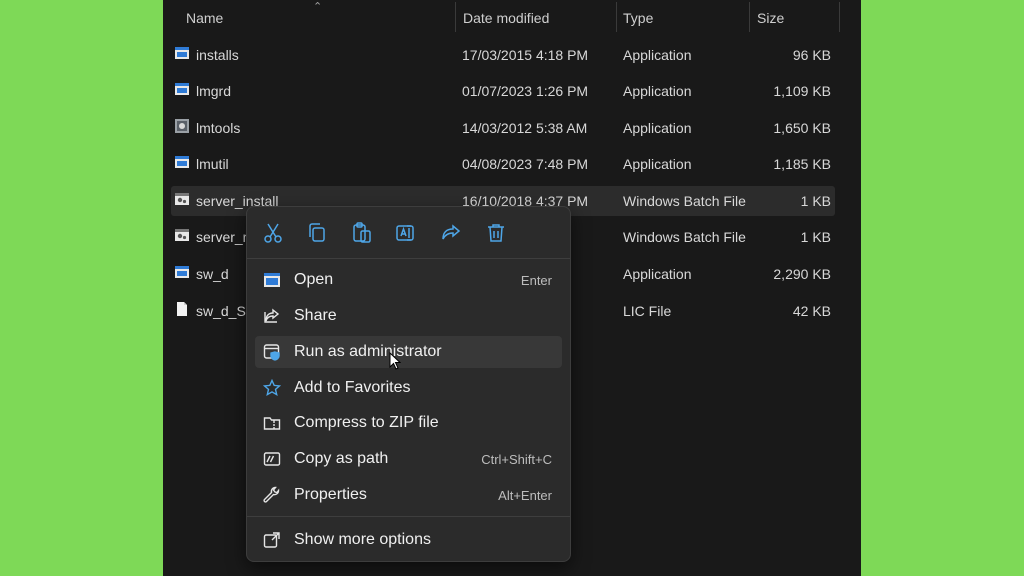  What do you see at coordinates (368, 351) in the screenshot?
I see `menu-item-label: Run as administrator` at bounding box center [368, 351].